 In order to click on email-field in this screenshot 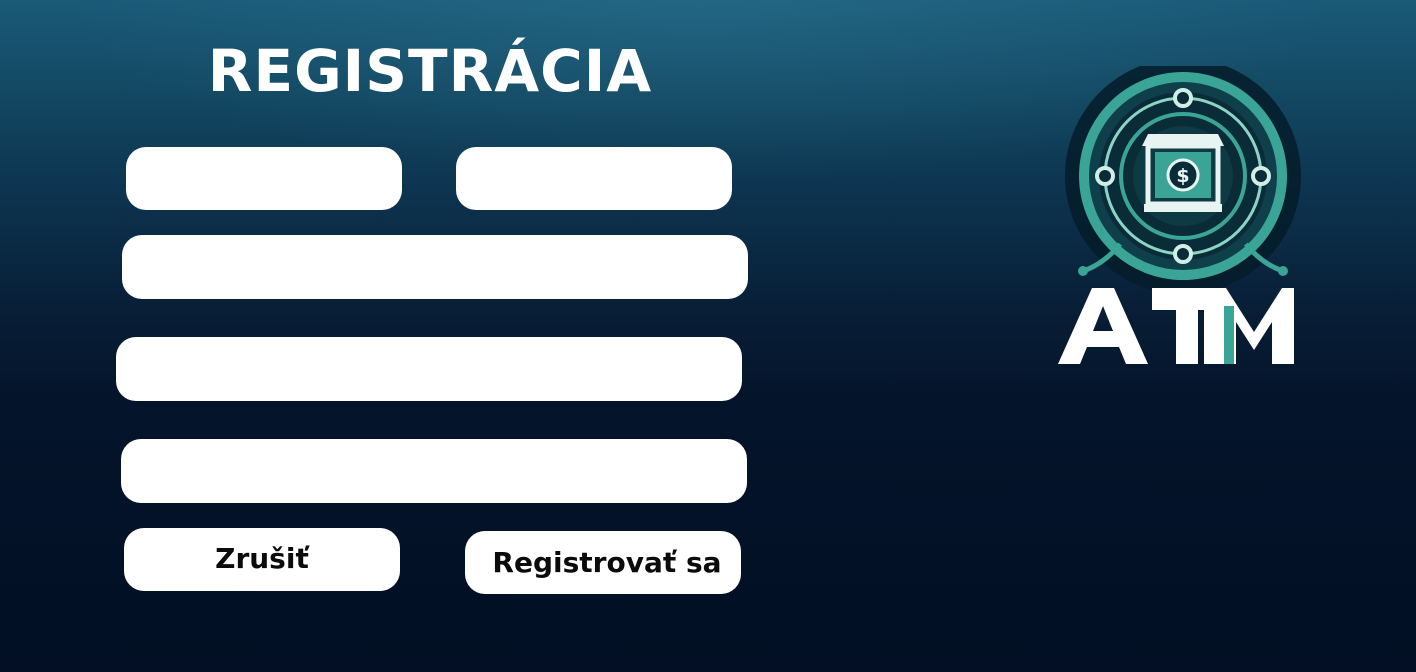, I will do `click(435, 267)`.